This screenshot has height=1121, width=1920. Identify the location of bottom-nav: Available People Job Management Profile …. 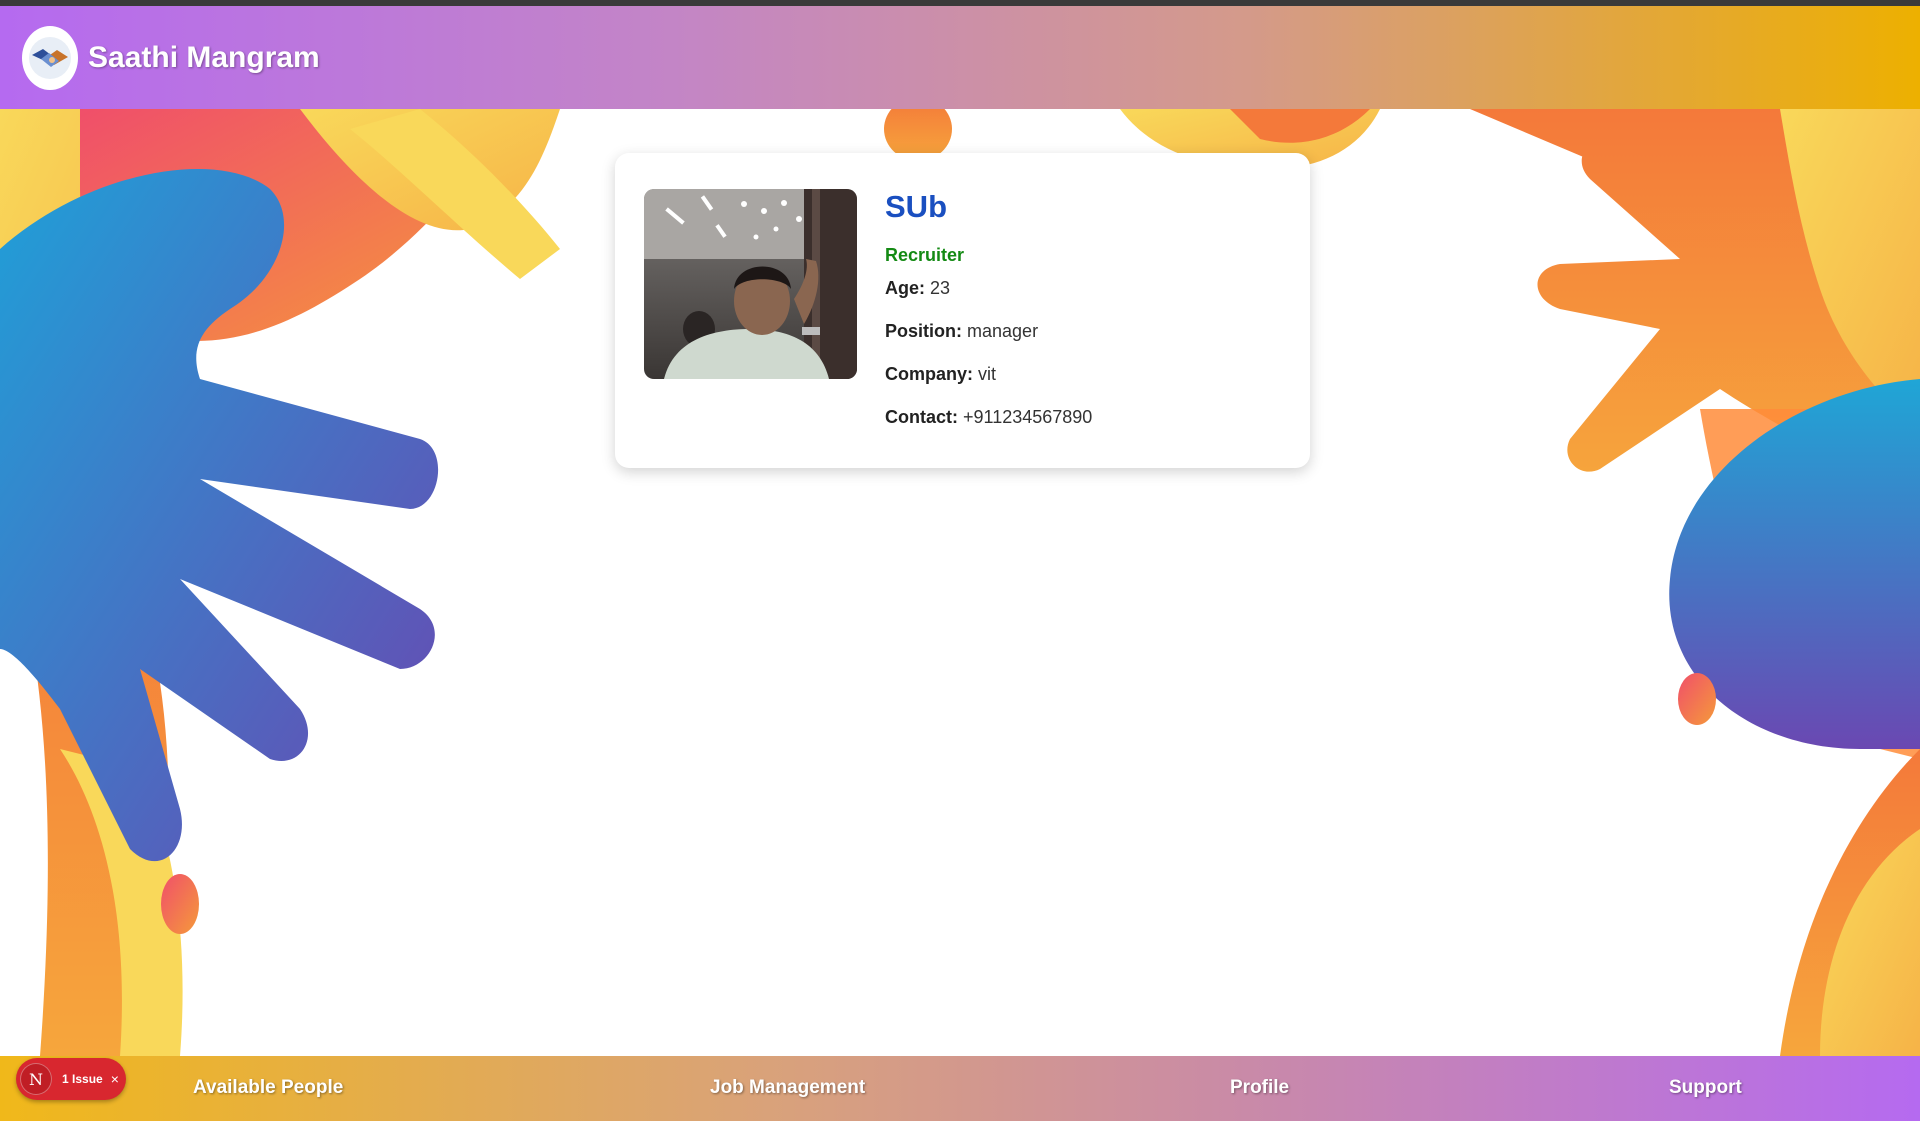
(960, 1088).